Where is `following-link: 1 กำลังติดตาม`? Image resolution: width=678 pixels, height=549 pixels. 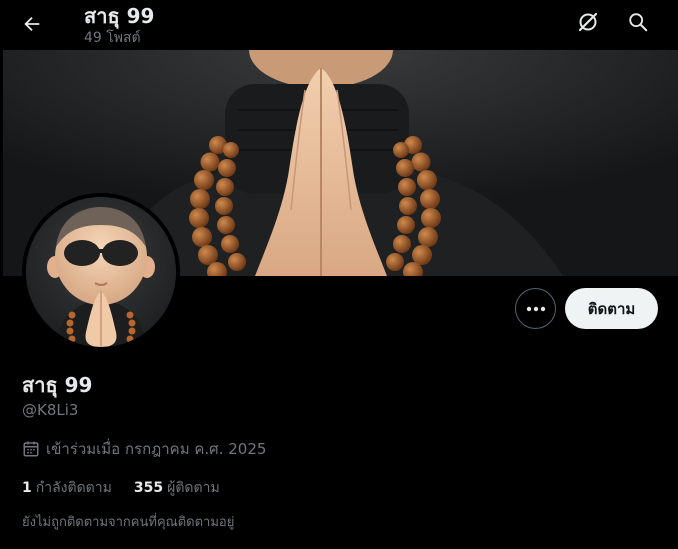 following-link: 1 กำลังติดตาม is located at coordinates (67, 488).